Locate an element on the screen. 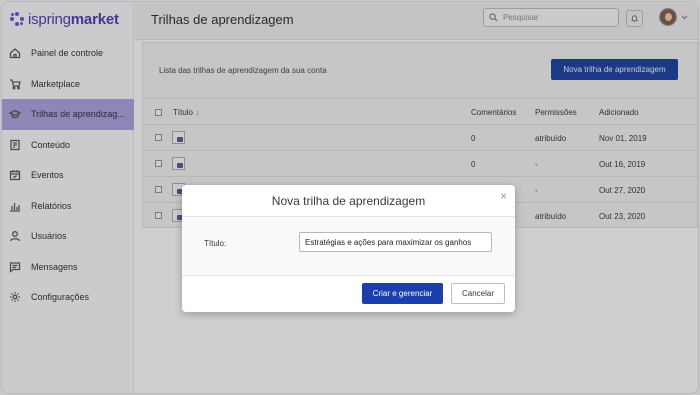 This screenshot has height=395, width=700. cancel-button: Cancelar is located at coordinates (478, 293).